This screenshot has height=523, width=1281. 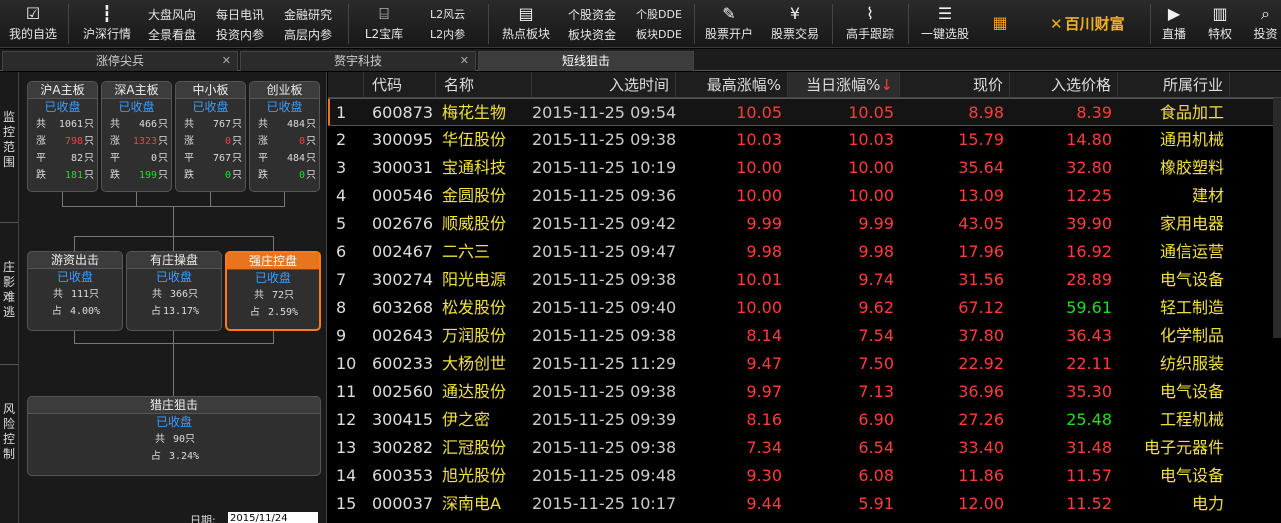 What do you see at coordinates (981, 251) in the screenshot?
I see `cell-price: 17.96` at bounding box center [981, 251].